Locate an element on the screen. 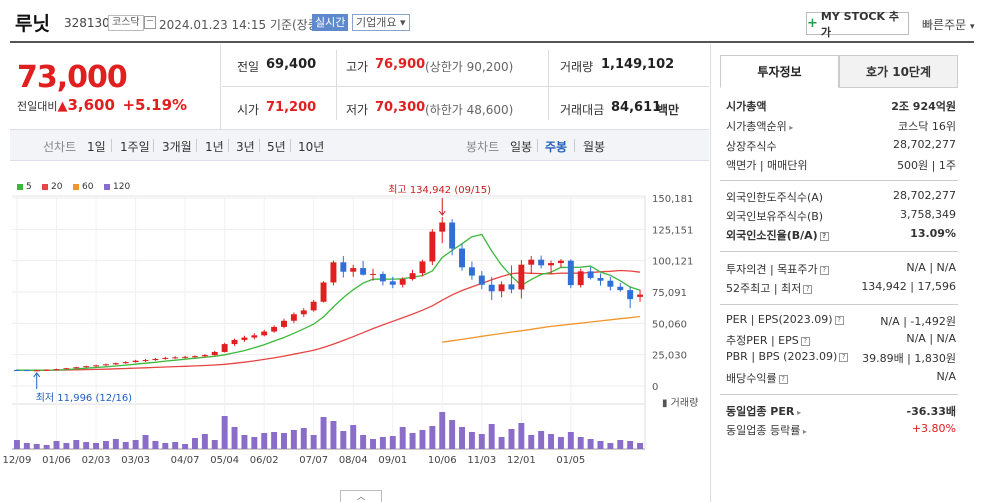 The width and height of the screenshot is (984, 502). x-tick-label: 09/01 is located at coordinates (392, 460).